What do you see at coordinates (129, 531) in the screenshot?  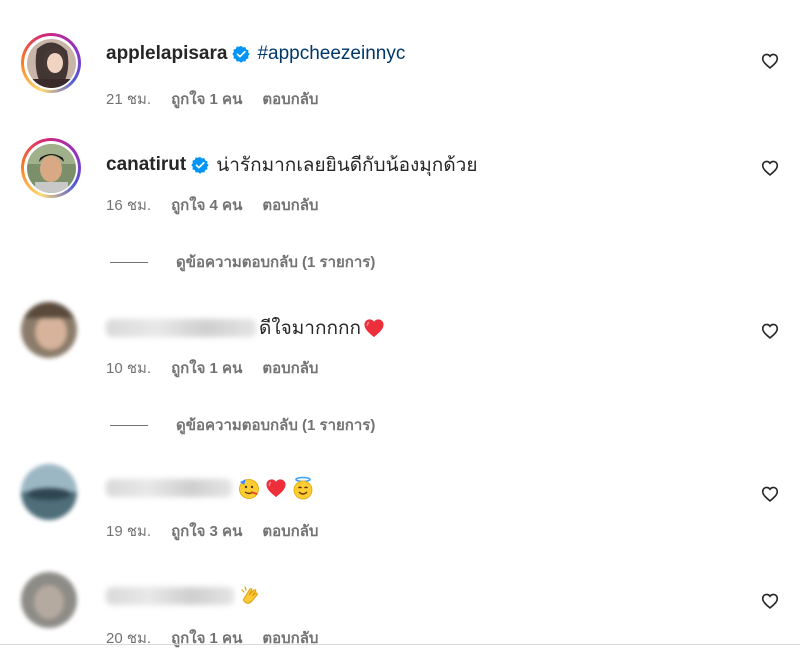 I see `comment-time: 19 ชม.` at bounding box center [129, 531].